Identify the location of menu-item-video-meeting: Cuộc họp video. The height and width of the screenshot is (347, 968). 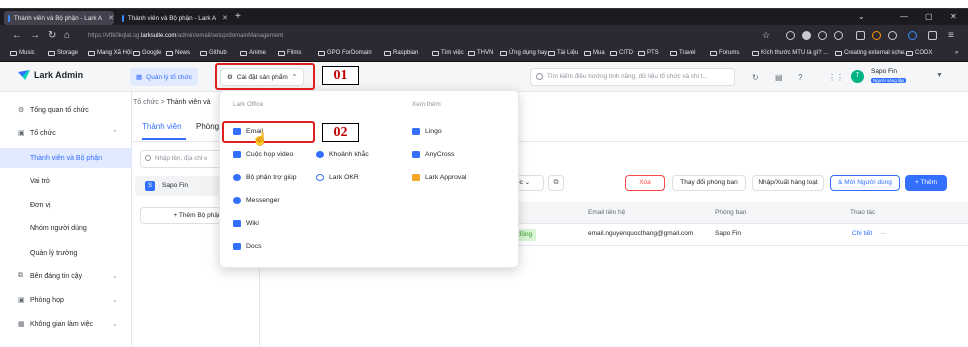
(263, 154).